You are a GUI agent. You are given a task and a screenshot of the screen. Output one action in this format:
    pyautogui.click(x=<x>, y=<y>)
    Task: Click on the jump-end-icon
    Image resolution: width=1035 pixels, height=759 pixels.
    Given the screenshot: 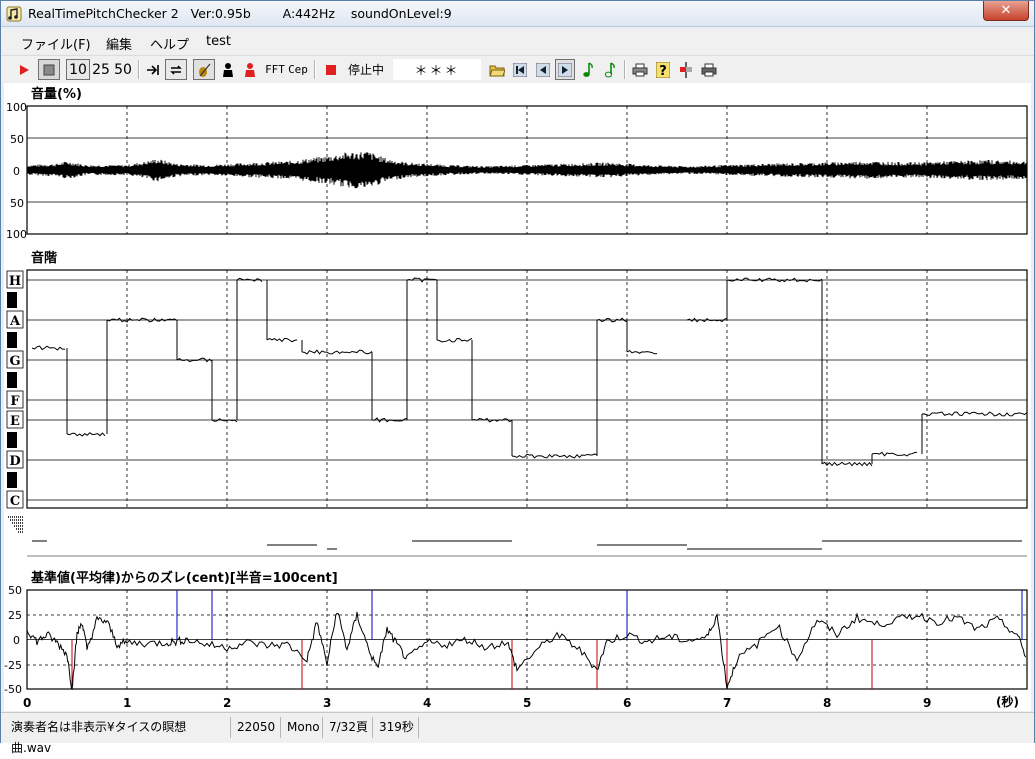 What is the action you would take?
    pyautogui.click(x=153, y=69)
    